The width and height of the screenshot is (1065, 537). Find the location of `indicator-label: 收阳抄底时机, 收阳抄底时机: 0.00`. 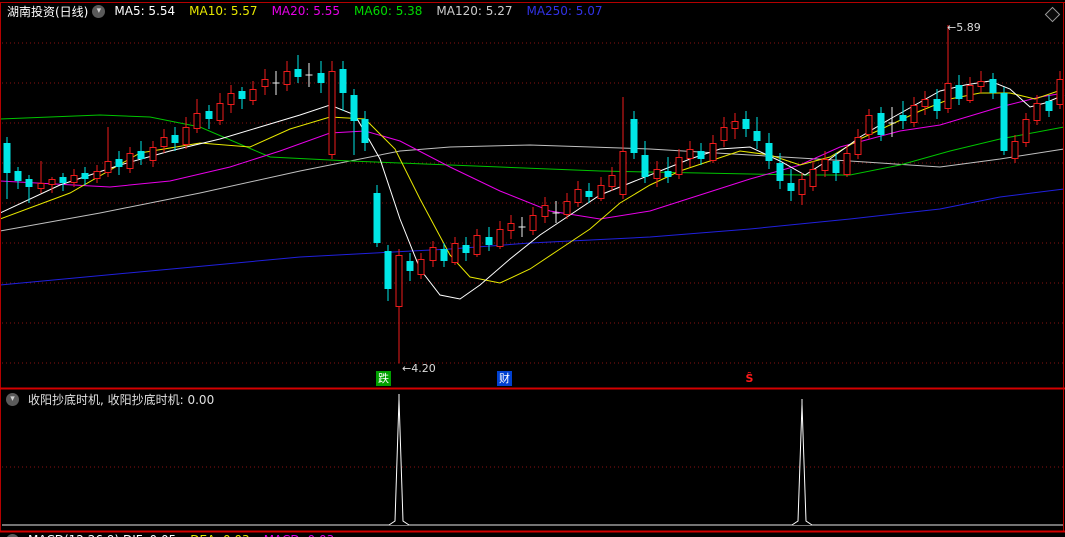

indicator-label: 收阳抄底时机, 收阳抄底时机: 0.00 is located at coordinates (121, 400).